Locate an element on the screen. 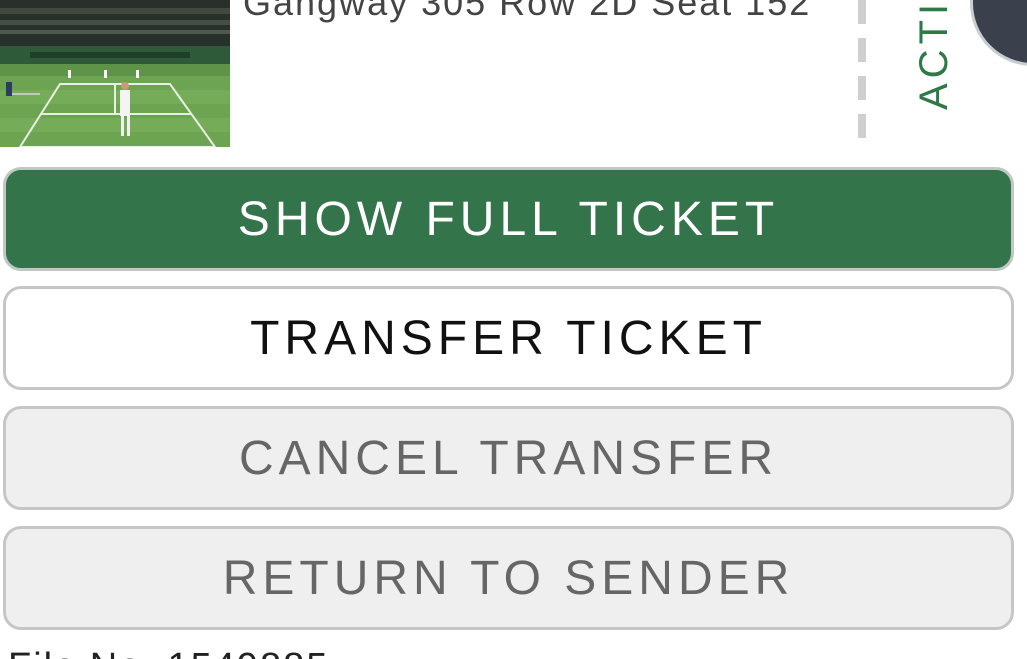 This screenshot has height=659, width=1027. tennis-court-photo is located at coordinates (115, 73).